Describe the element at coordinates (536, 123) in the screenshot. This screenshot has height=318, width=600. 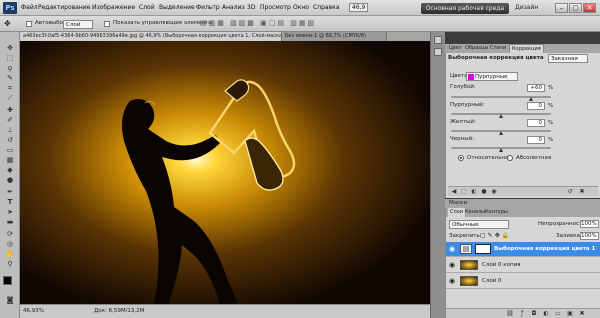
I see `slider-yellow-value: 0` at that location.